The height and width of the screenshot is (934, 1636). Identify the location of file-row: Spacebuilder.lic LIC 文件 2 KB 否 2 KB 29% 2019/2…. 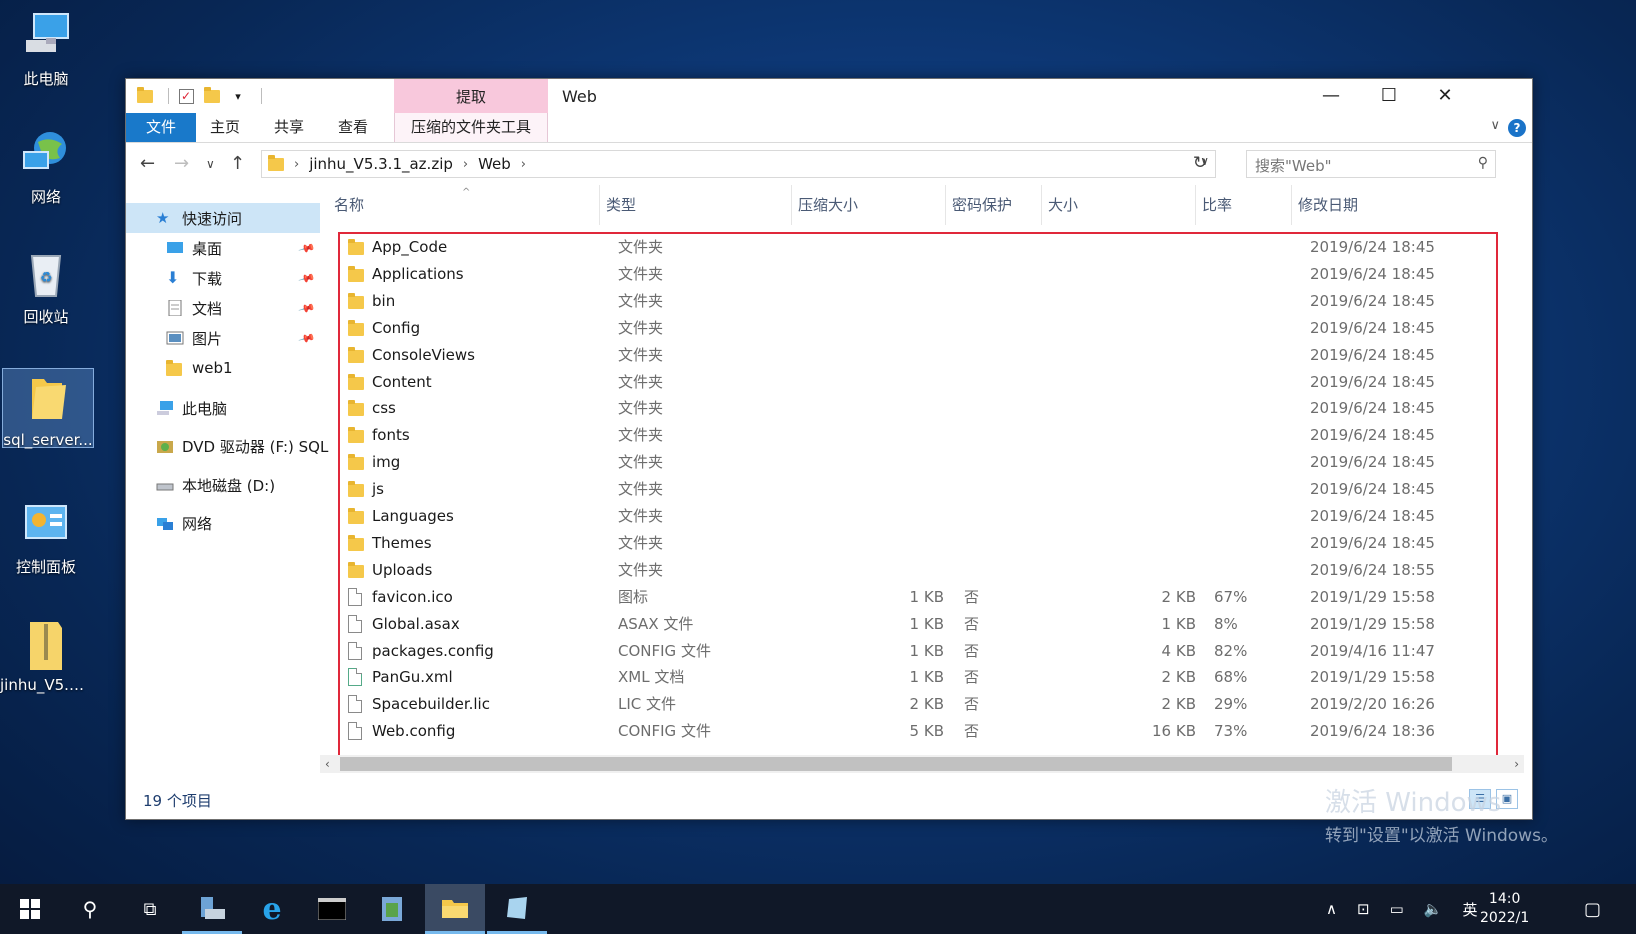
(926, 704).